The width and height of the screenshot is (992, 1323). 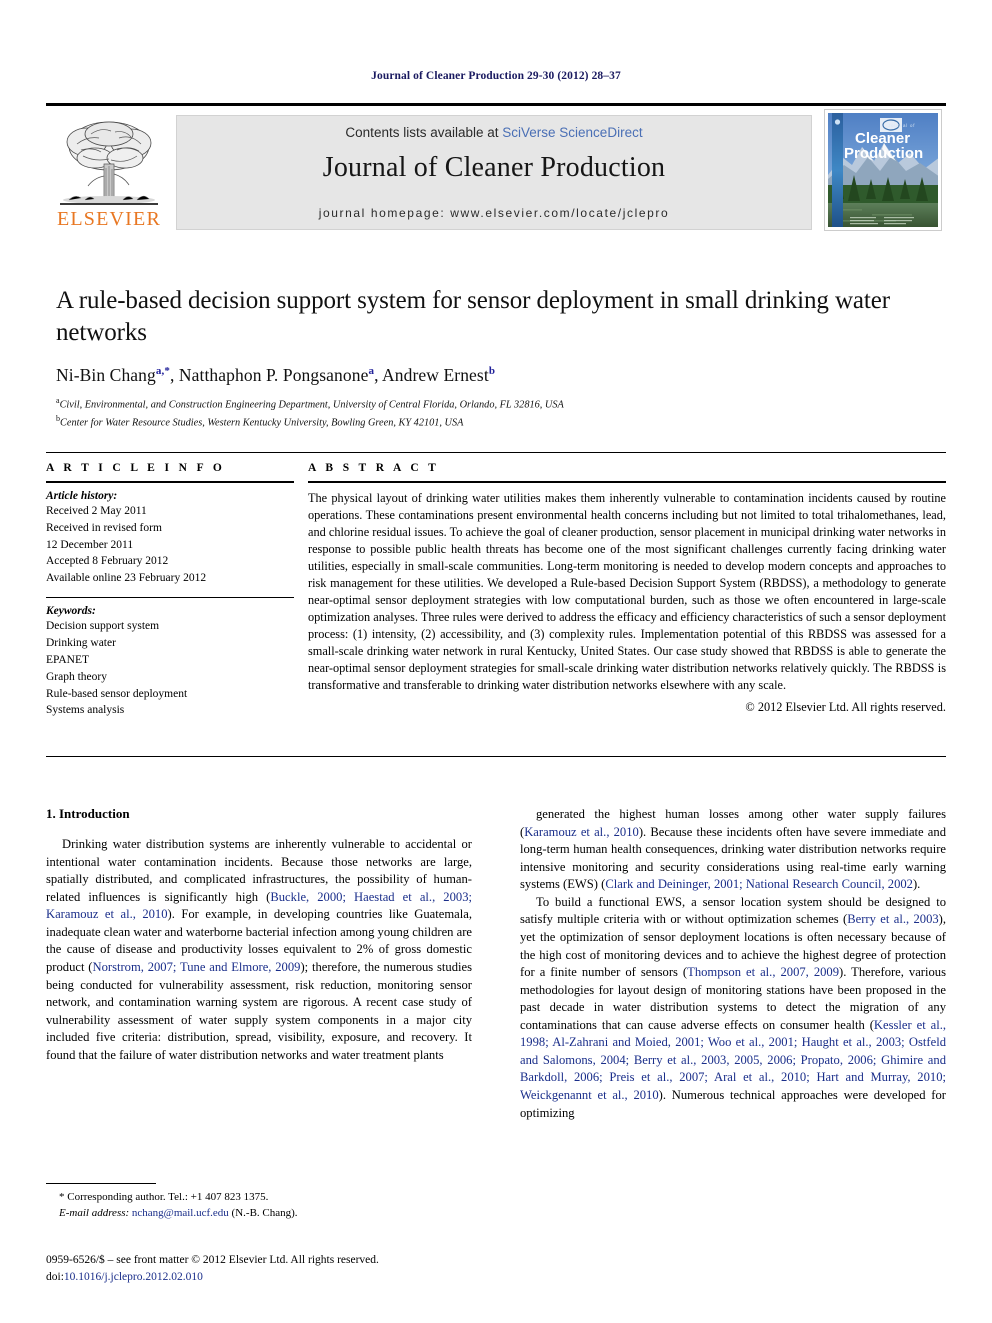 What do you see at coordinates (107, 561) in the screenshot?
I see `history-item: Accepted 8 February 2012` at bounding box center [107, 561].